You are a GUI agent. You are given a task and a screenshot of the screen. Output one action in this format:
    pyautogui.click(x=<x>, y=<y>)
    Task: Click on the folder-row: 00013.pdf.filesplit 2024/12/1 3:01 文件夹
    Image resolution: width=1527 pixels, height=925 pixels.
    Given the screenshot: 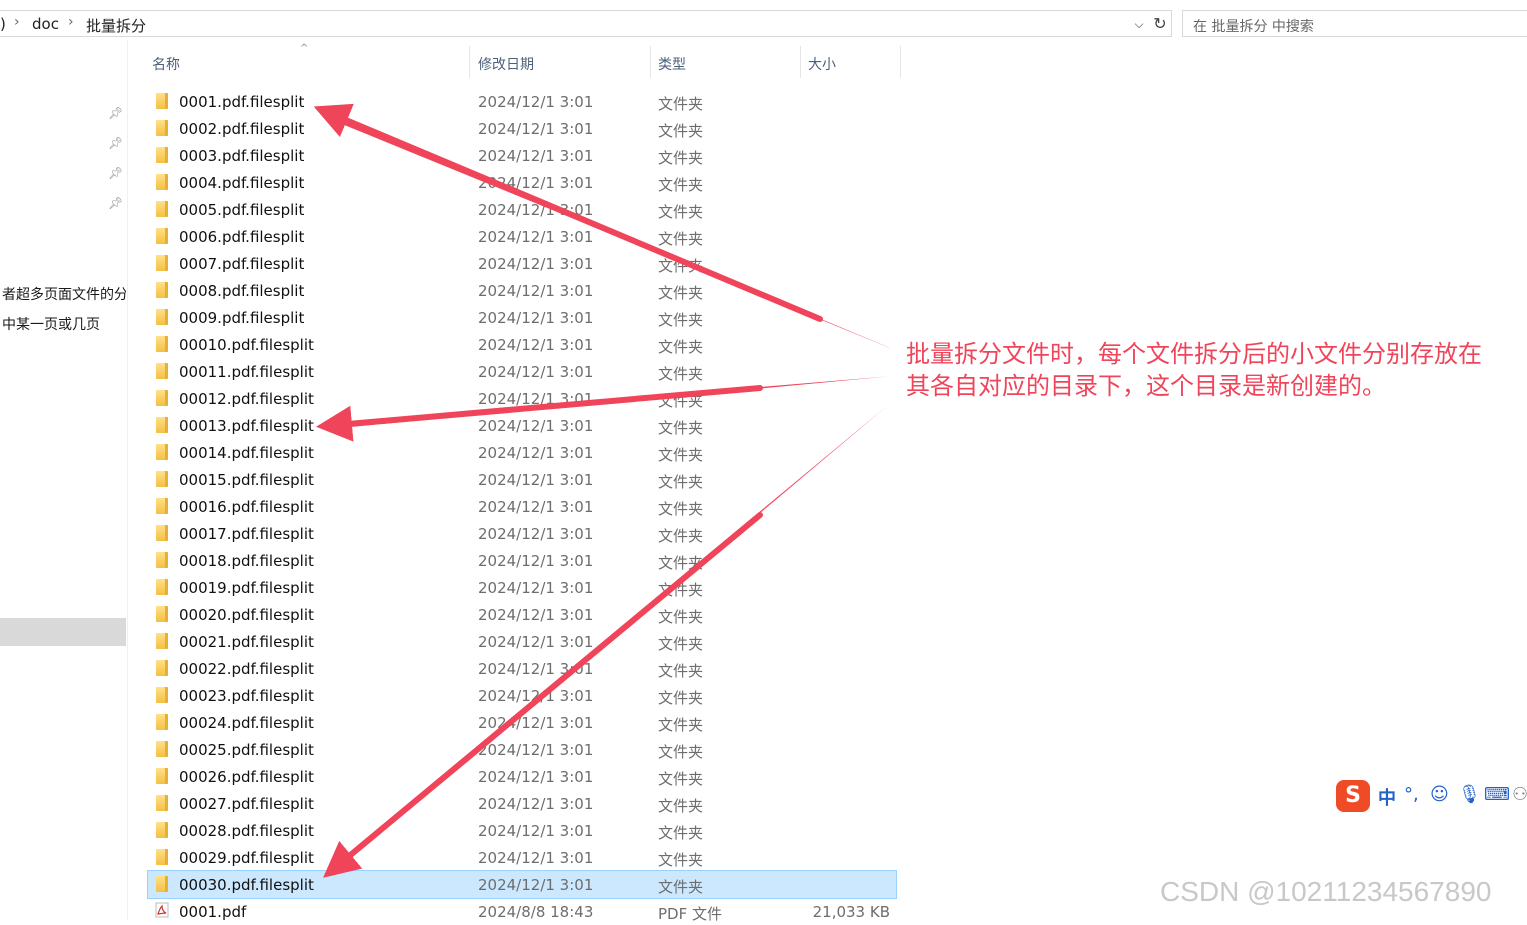 What is the action you would take?
    pyautogui.click(x=522, y=425)
    